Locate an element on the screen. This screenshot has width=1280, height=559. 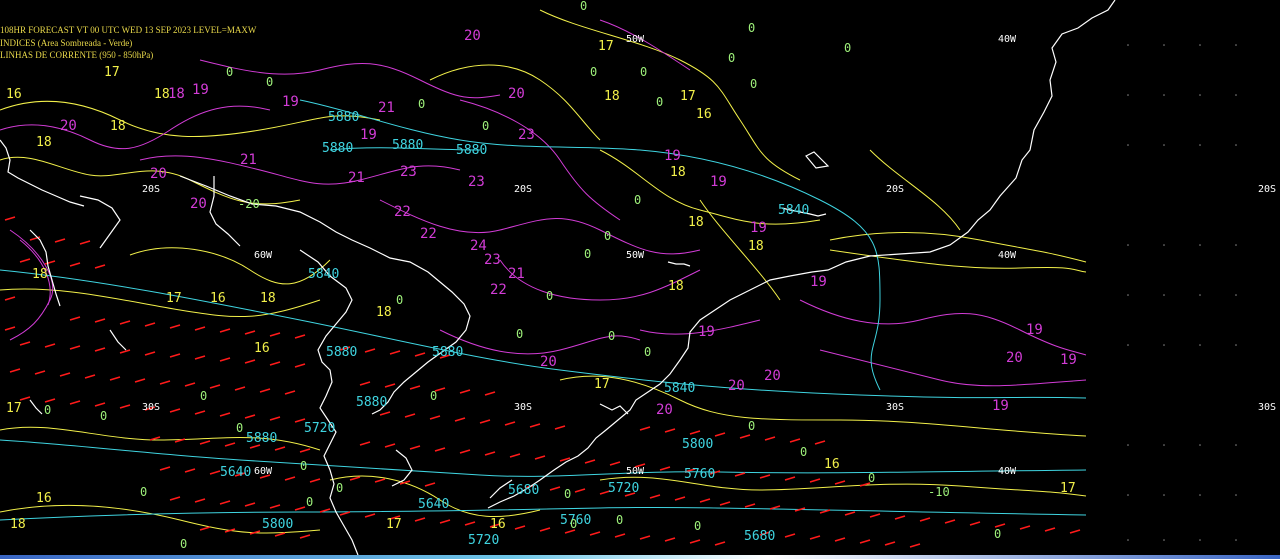
indices-legend: INDICES (Area Sombreada - Verde) is located at coordinates (66, 43).